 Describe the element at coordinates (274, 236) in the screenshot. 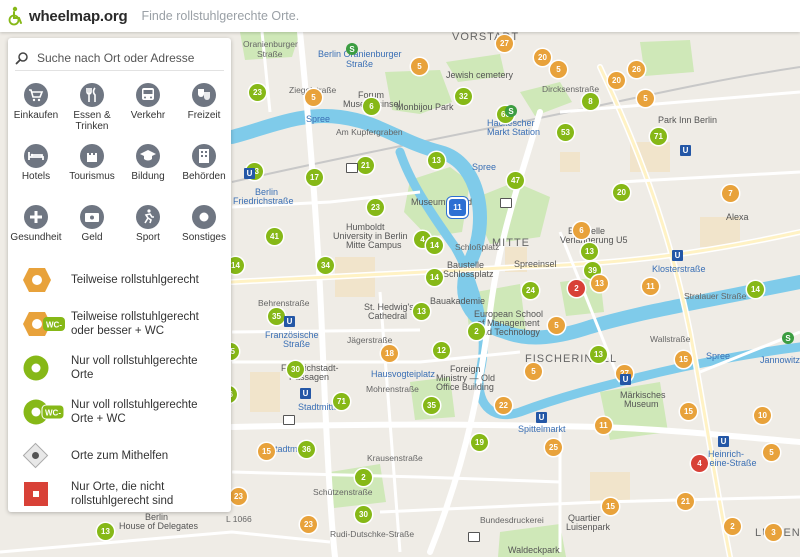

I see `place-cluster-marker: 41` at that location.